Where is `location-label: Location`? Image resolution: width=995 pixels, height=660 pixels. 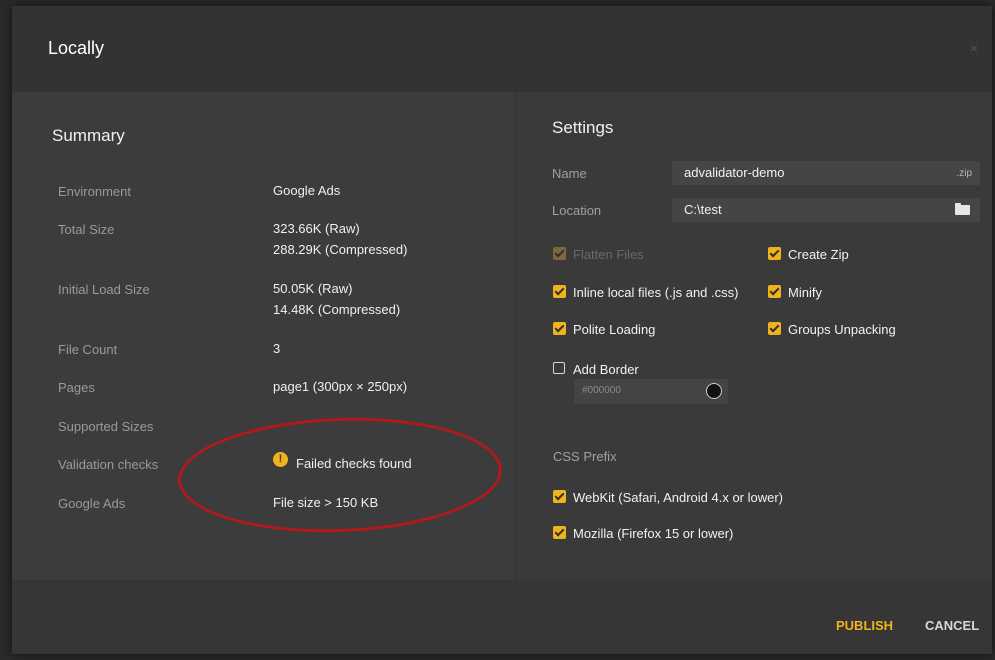 location-label: Location is located at coordinates (577, 210).